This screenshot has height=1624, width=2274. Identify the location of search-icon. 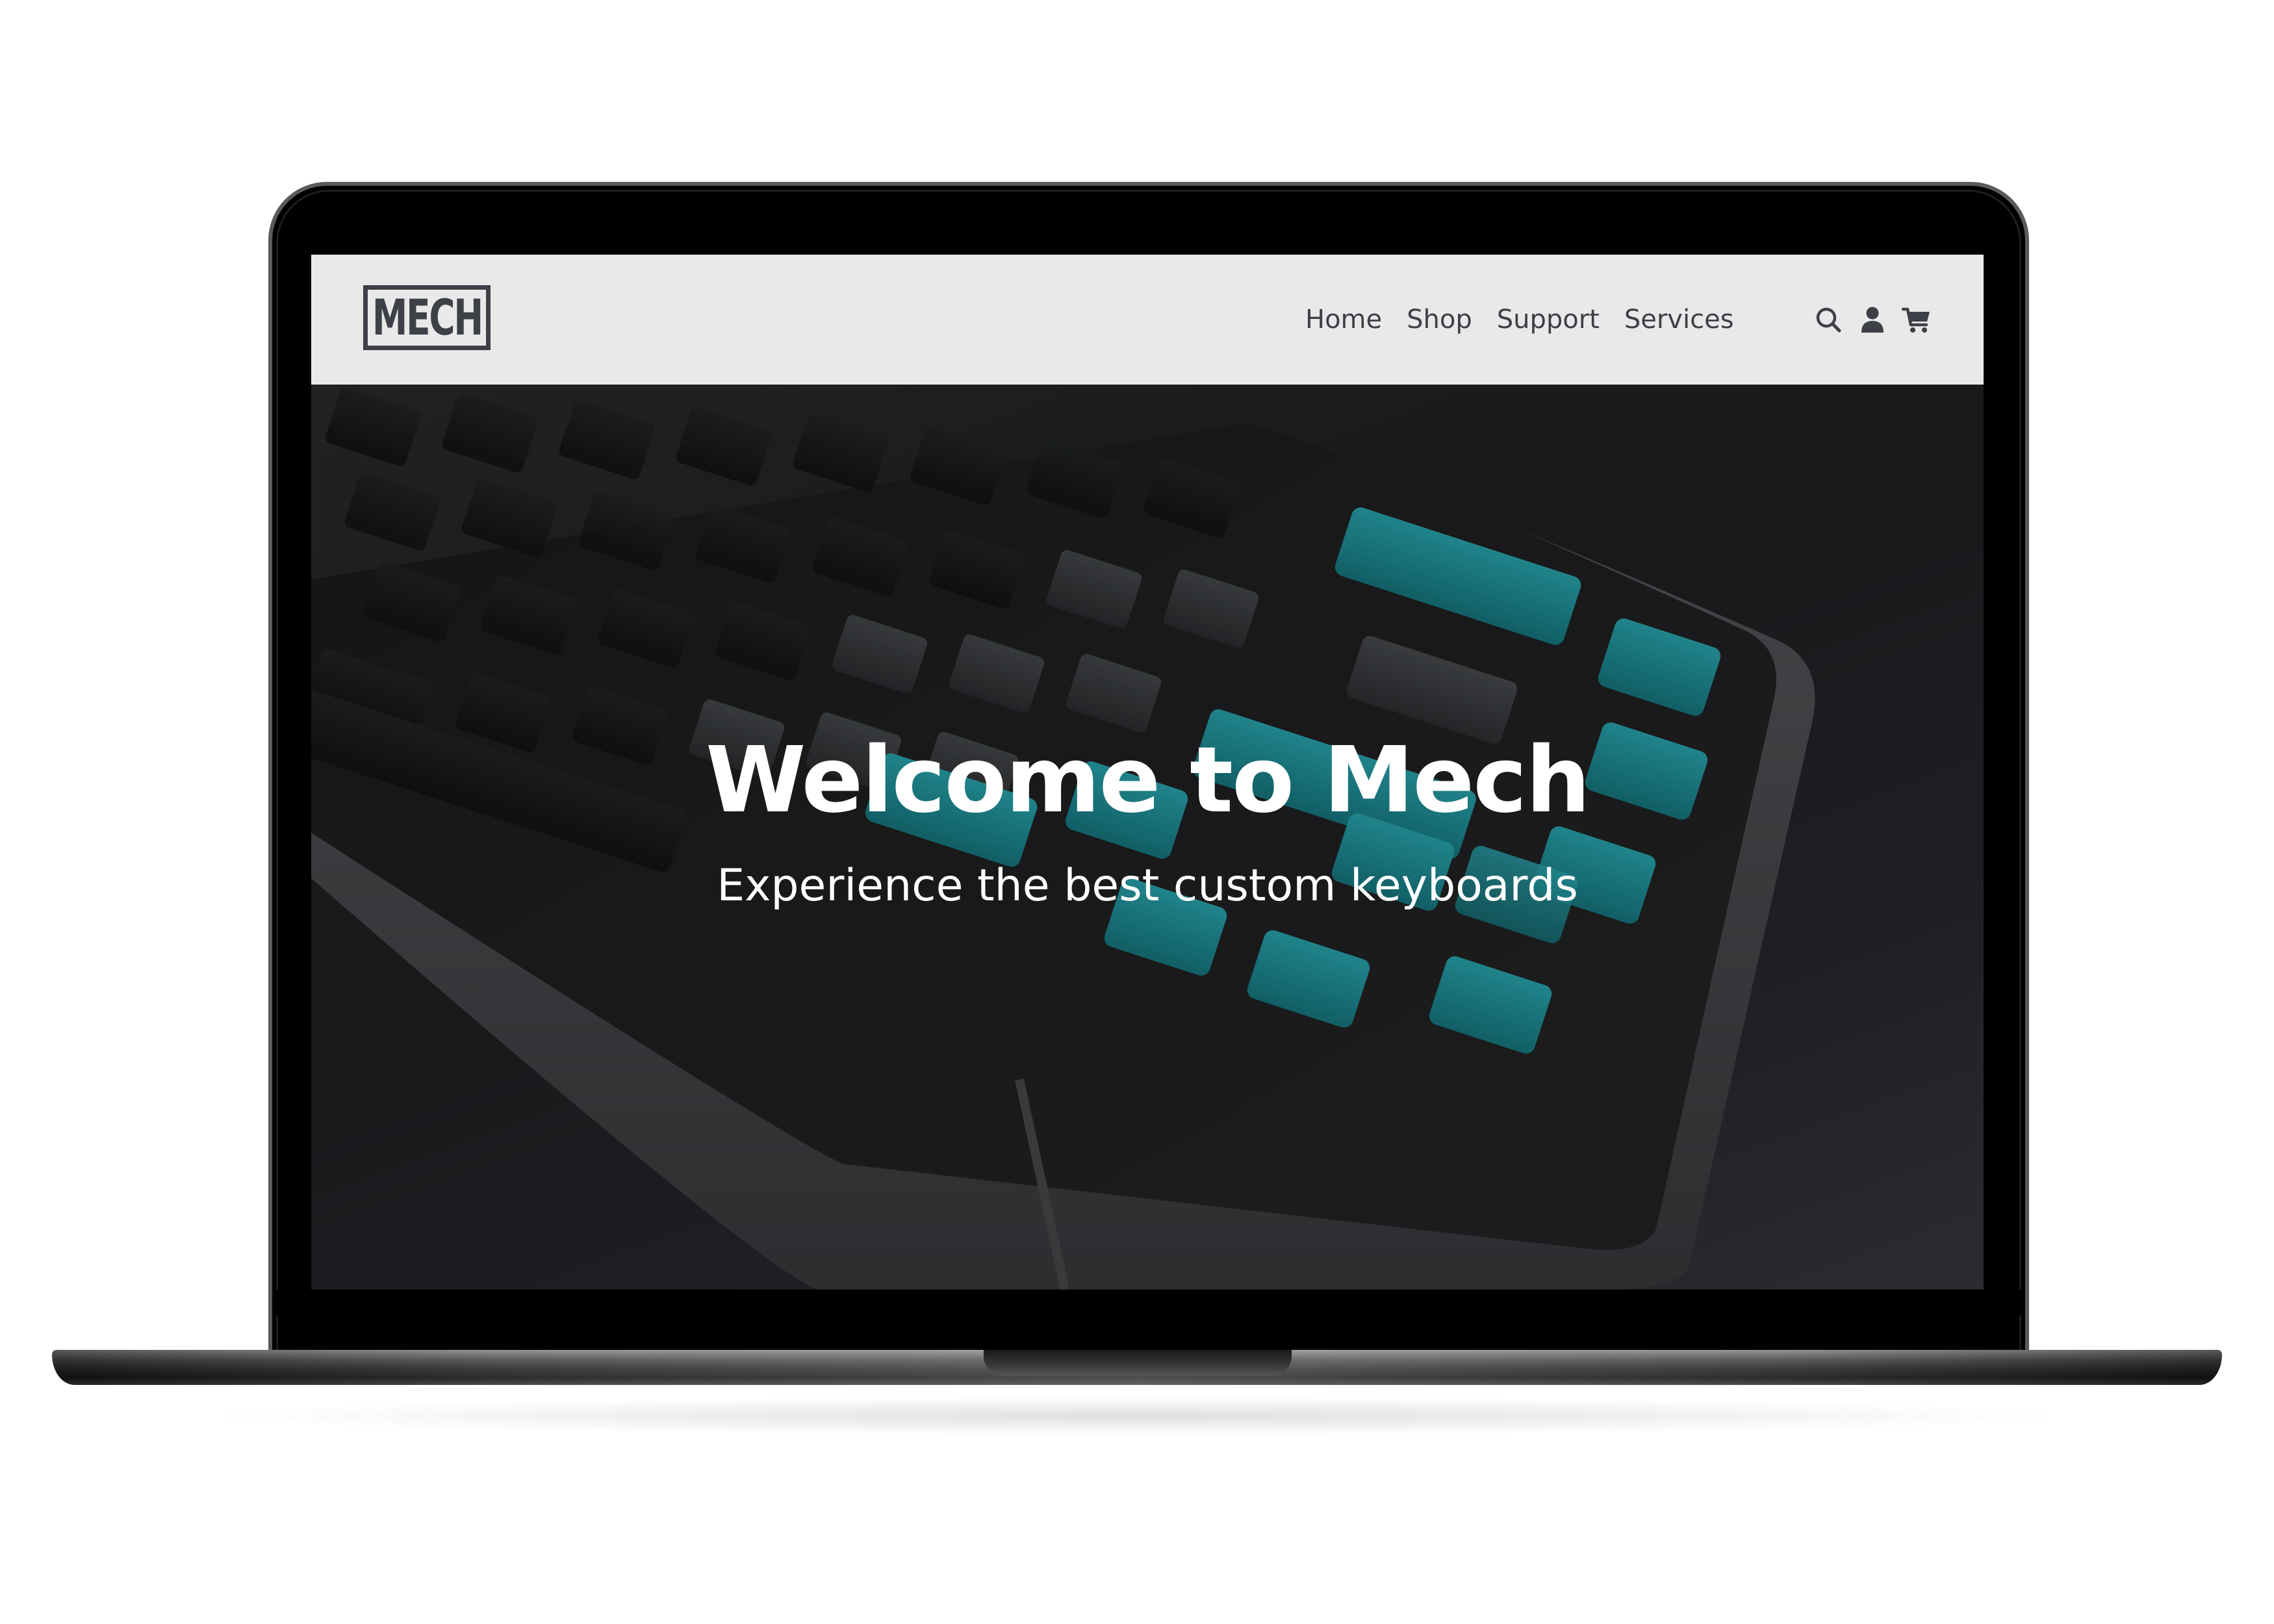
(1828, 320).